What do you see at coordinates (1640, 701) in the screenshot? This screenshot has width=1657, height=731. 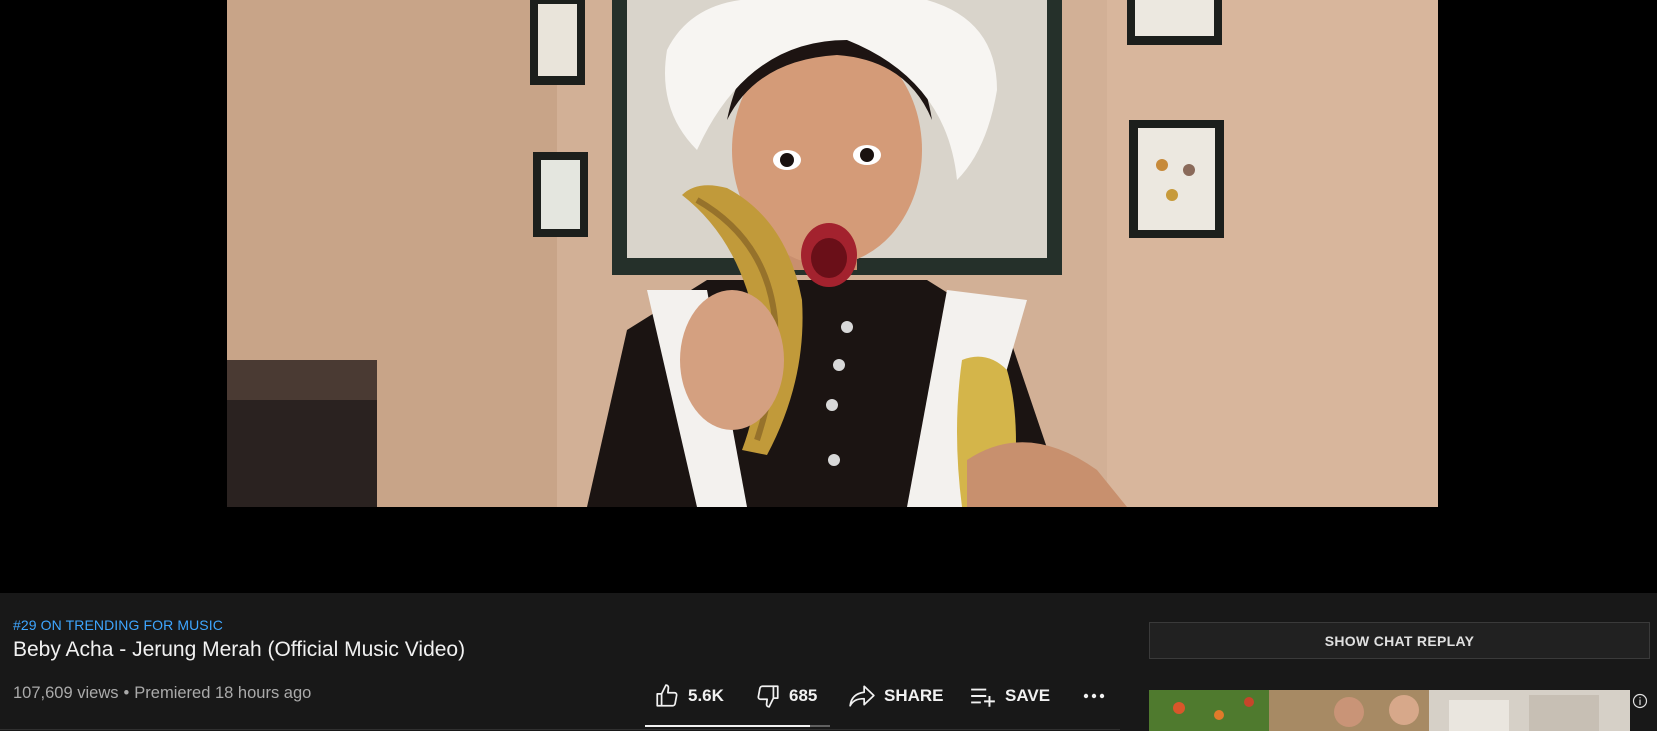 I see `info-icon` at bounding box center [1640, 701].